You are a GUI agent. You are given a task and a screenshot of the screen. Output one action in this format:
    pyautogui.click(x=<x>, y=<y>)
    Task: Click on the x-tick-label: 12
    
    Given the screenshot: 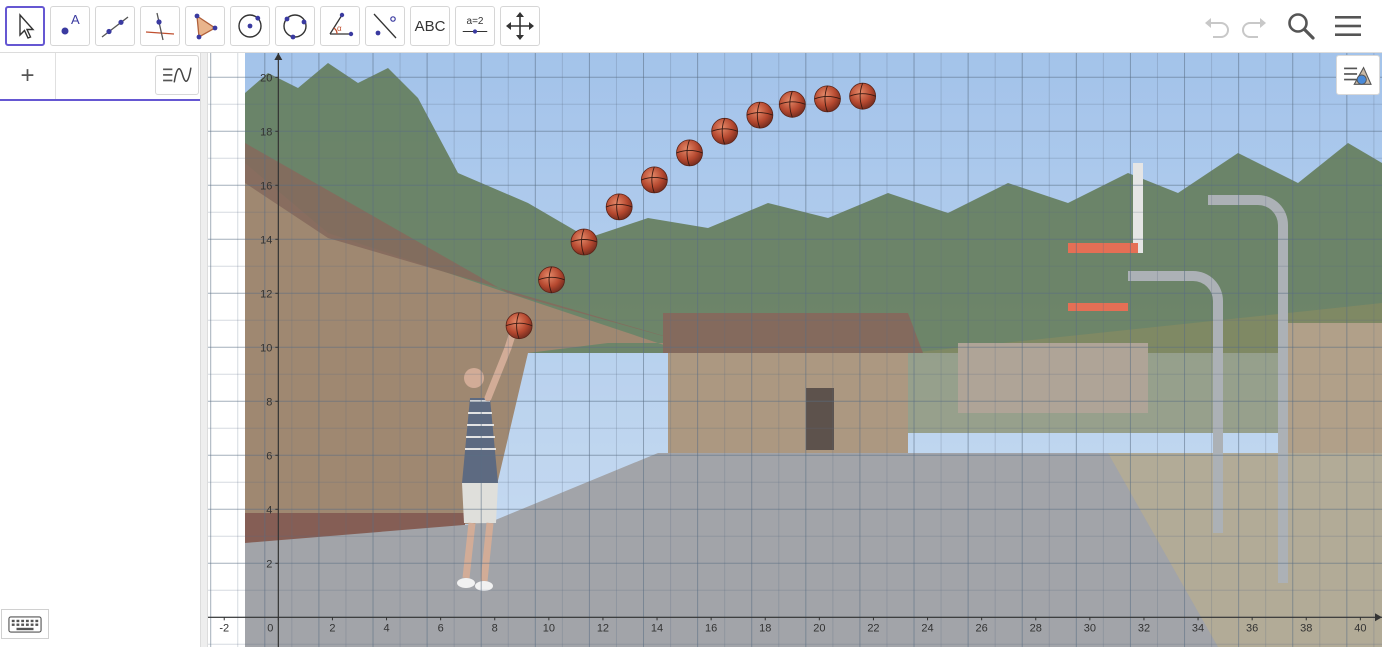 What is the action you would take?
    pyautogui.click(x=603, y=628)
    